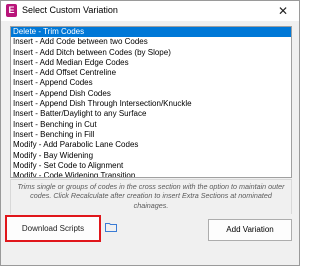 The height and width of the screenshot is (266, 320). What do you see at coordinates (150, 11) in the screenshot?
I see `title-bar: E Select Custom Variation ✕` at bounding box center [150, 11].